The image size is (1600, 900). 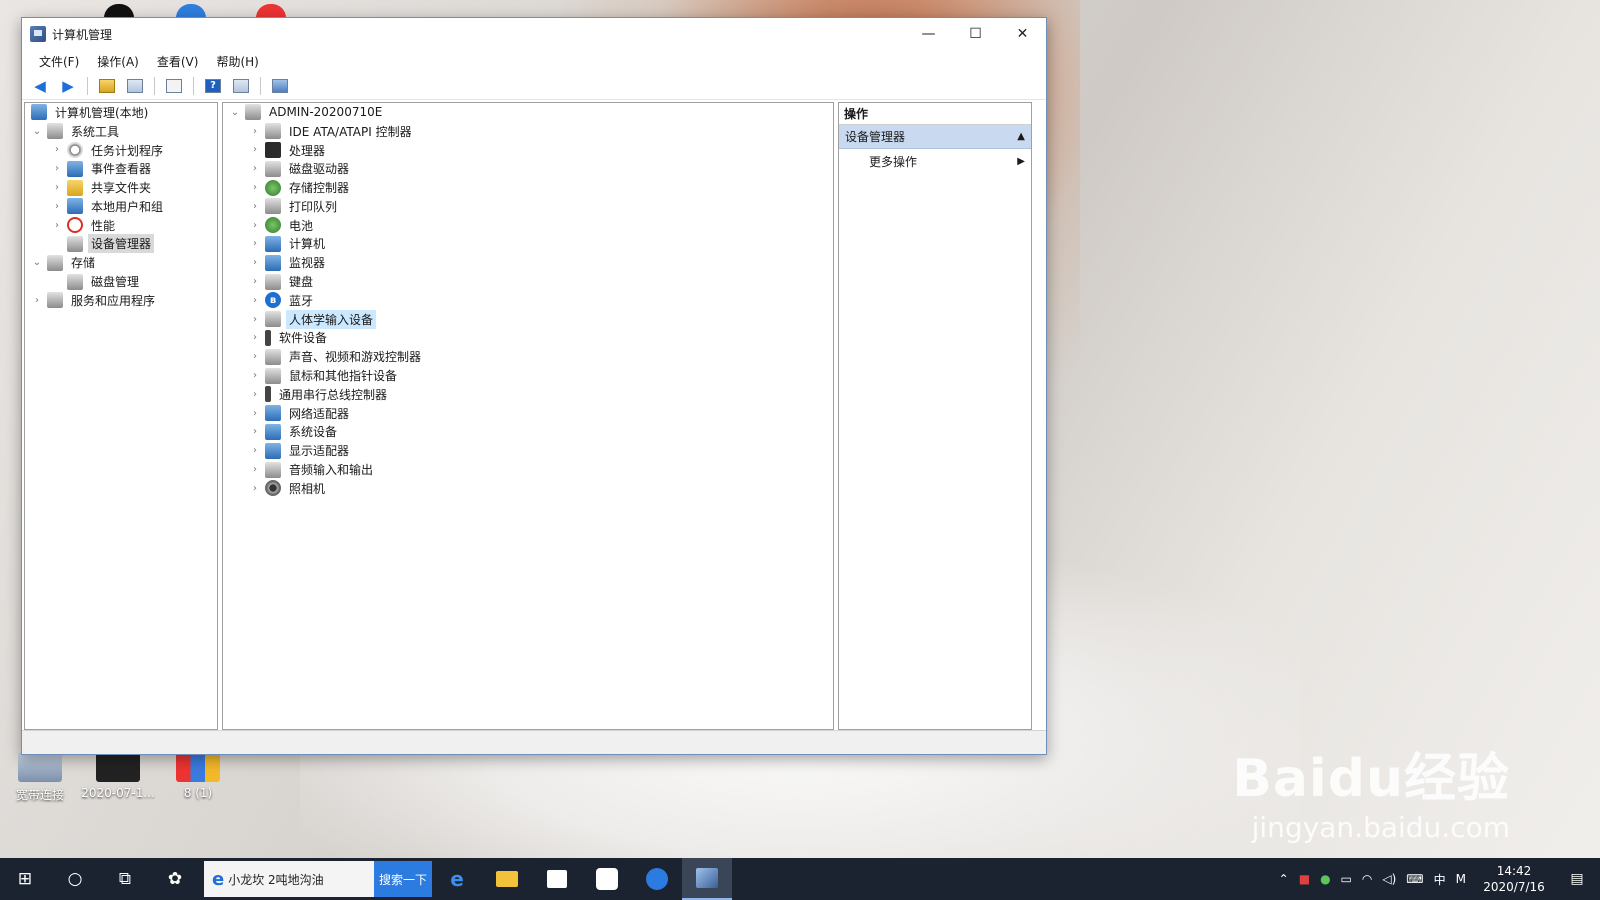 What do you see at coordinates (121, 281) in the screenshot?
I see `tree-item-disk-management: 磁盘管理` at bounding box center [121, 281].